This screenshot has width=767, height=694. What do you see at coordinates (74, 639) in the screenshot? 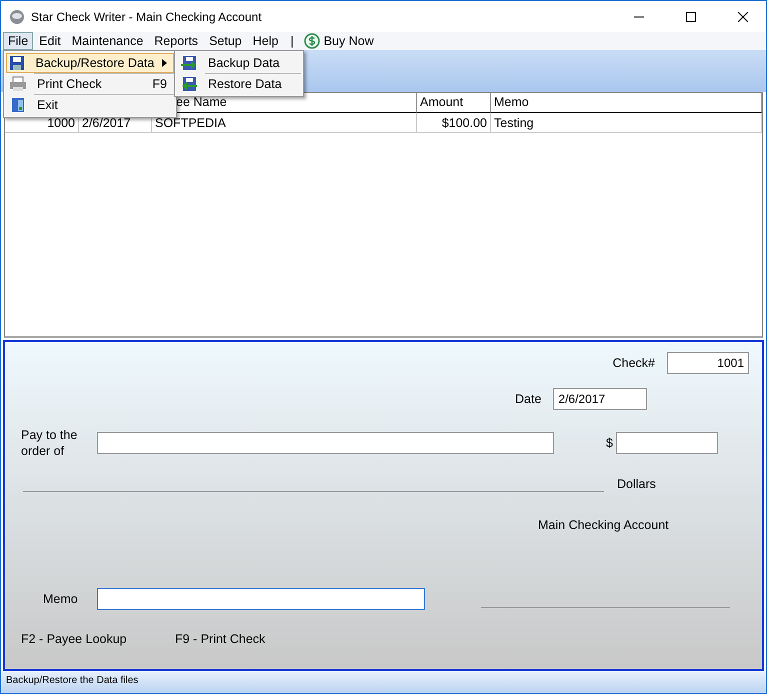
I see `shortcut-hint: F2 - Payee Lookup` at bounding box center [74, 639].